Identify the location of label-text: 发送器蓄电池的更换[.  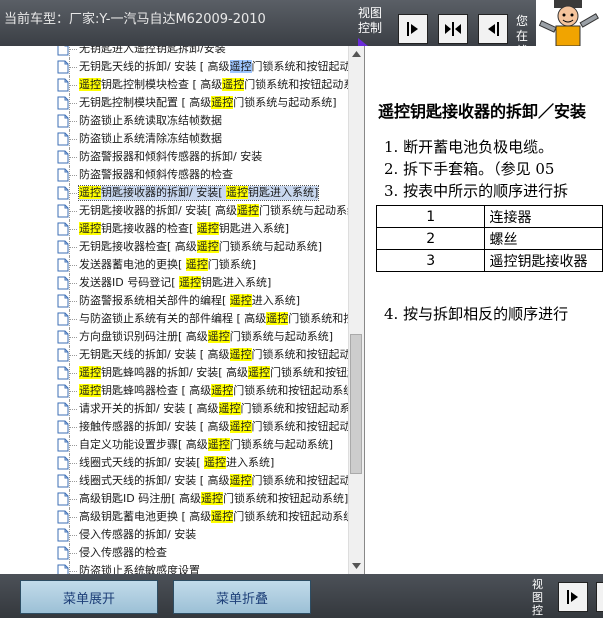
(132, 264).